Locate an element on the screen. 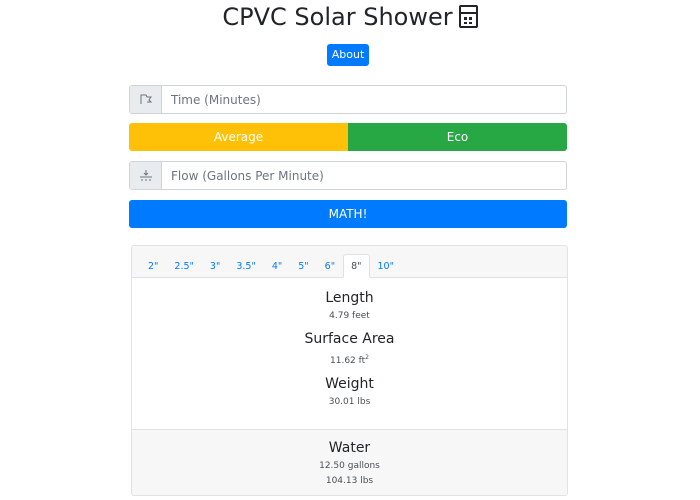 The height and width of the screenshot is (500, 700). hourglass-flag-icon is located at coordinates (146, 99).